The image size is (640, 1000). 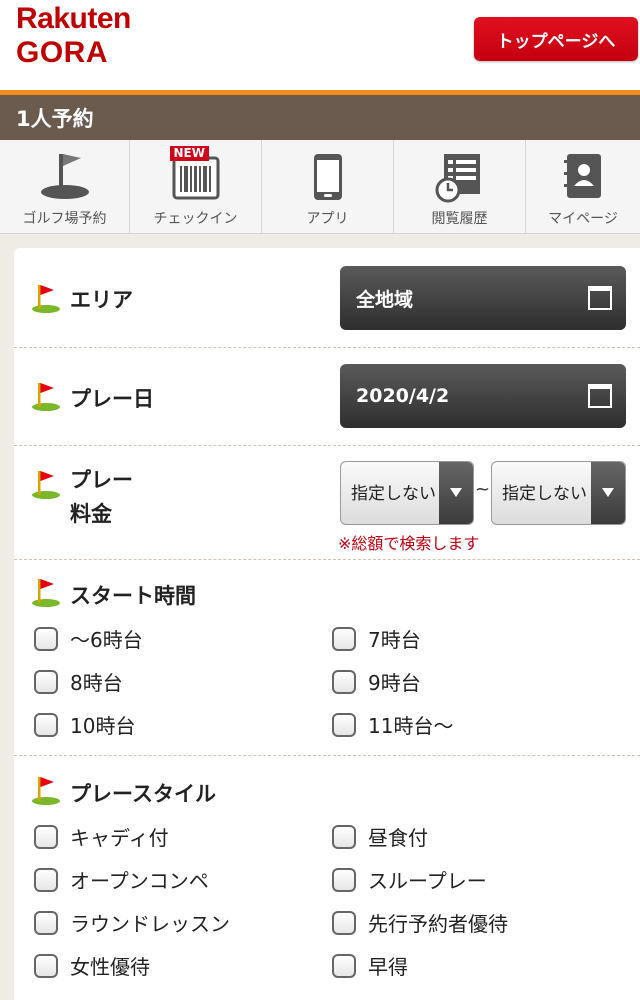 What do you see at coordinates (411, 726) in the screenshot?
I see `checkbox-label: 11時台～` at bounding box center [411, 726].